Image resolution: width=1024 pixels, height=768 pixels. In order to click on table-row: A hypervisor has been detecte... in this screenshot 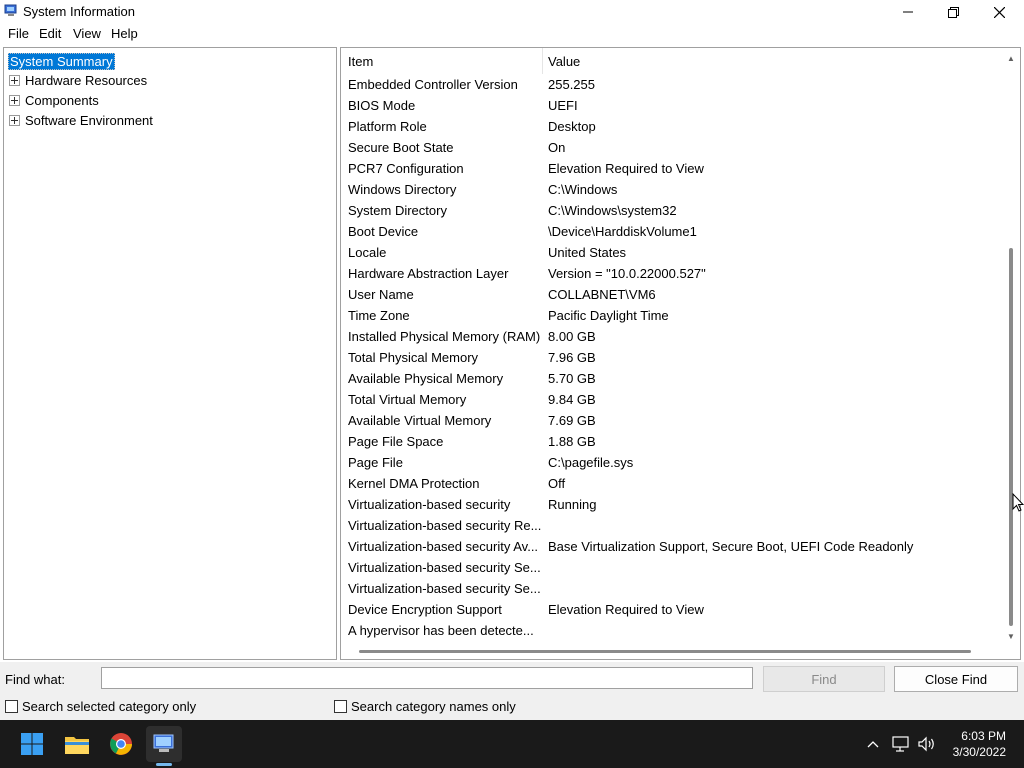, I will do `click(672, 630)`.